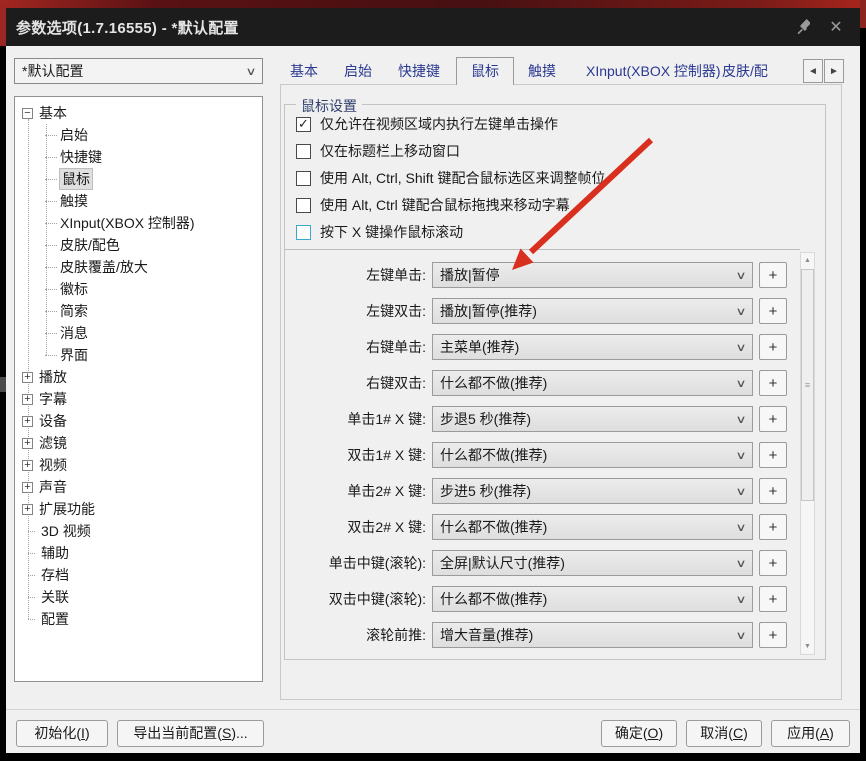  What do you see at coordinates (138, 465) in the screenshot?
I see `tree-item: + 视频` at bounding box center [138, 465].